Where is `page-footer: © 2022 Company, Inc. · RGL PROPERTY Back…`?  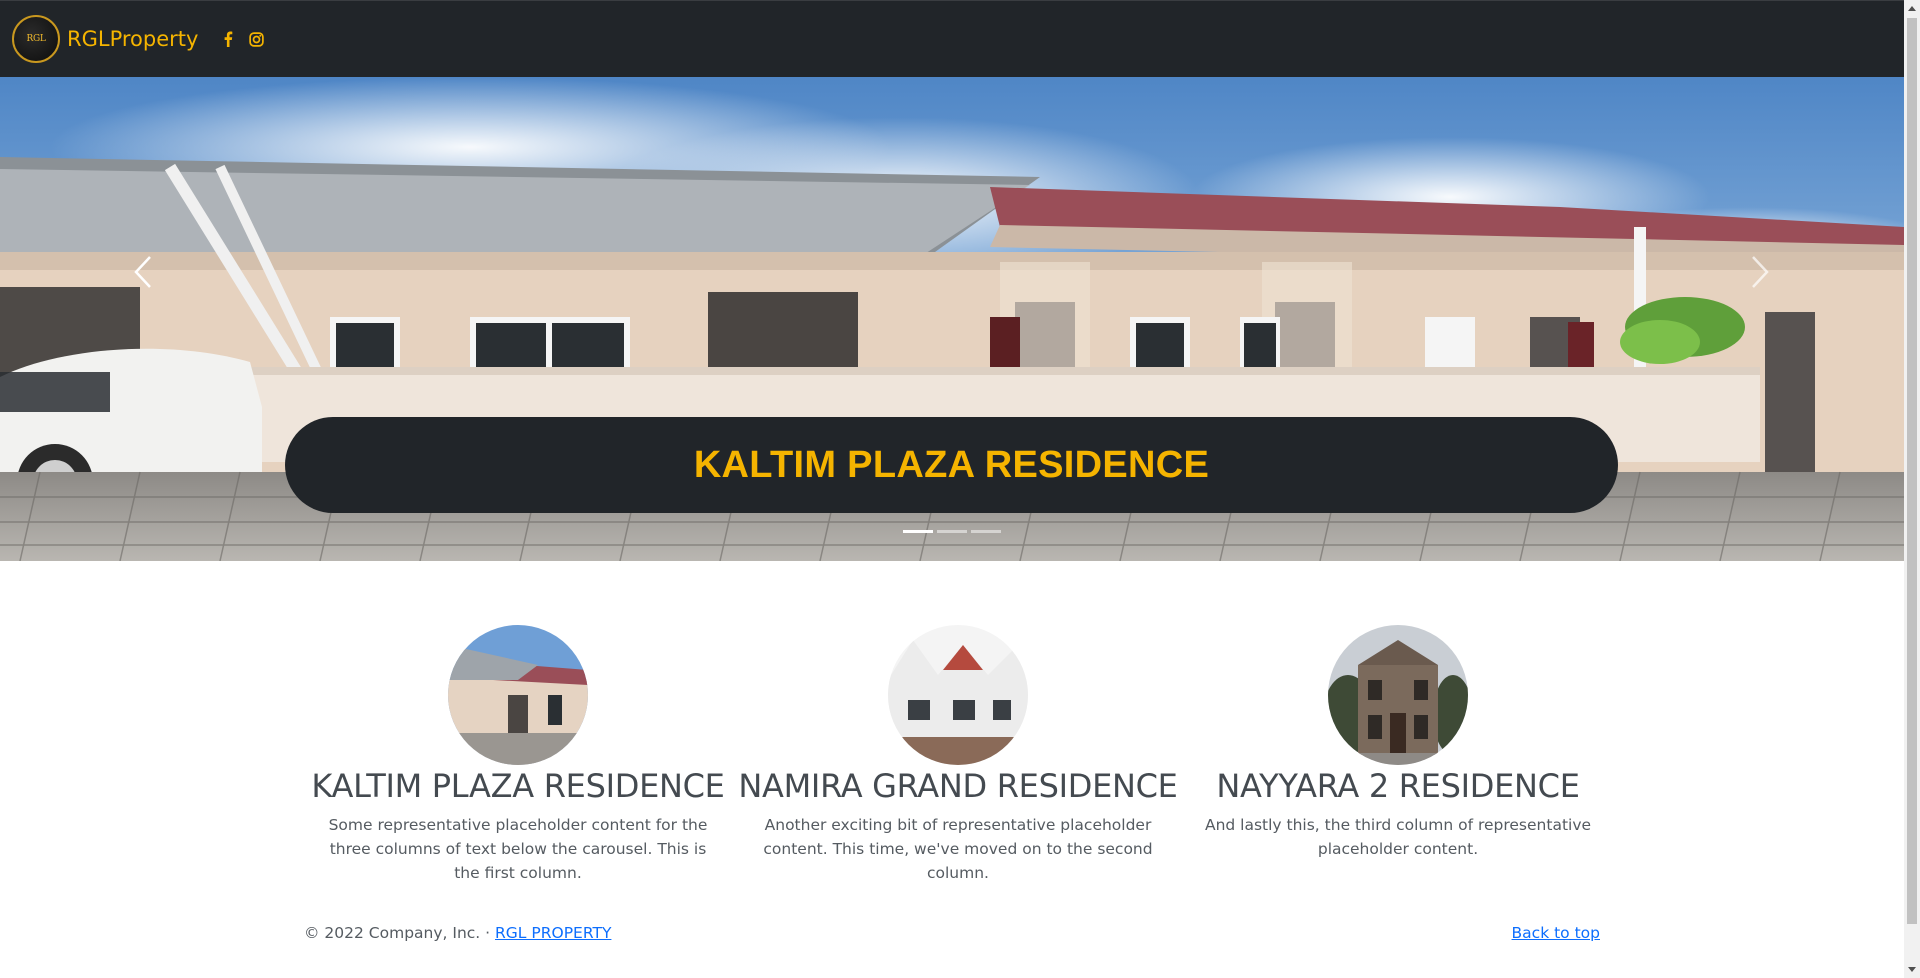 page-footer: © 2022 Company, Inc. · RGL PROPERTY Back… is located at coordinates (952, 933).